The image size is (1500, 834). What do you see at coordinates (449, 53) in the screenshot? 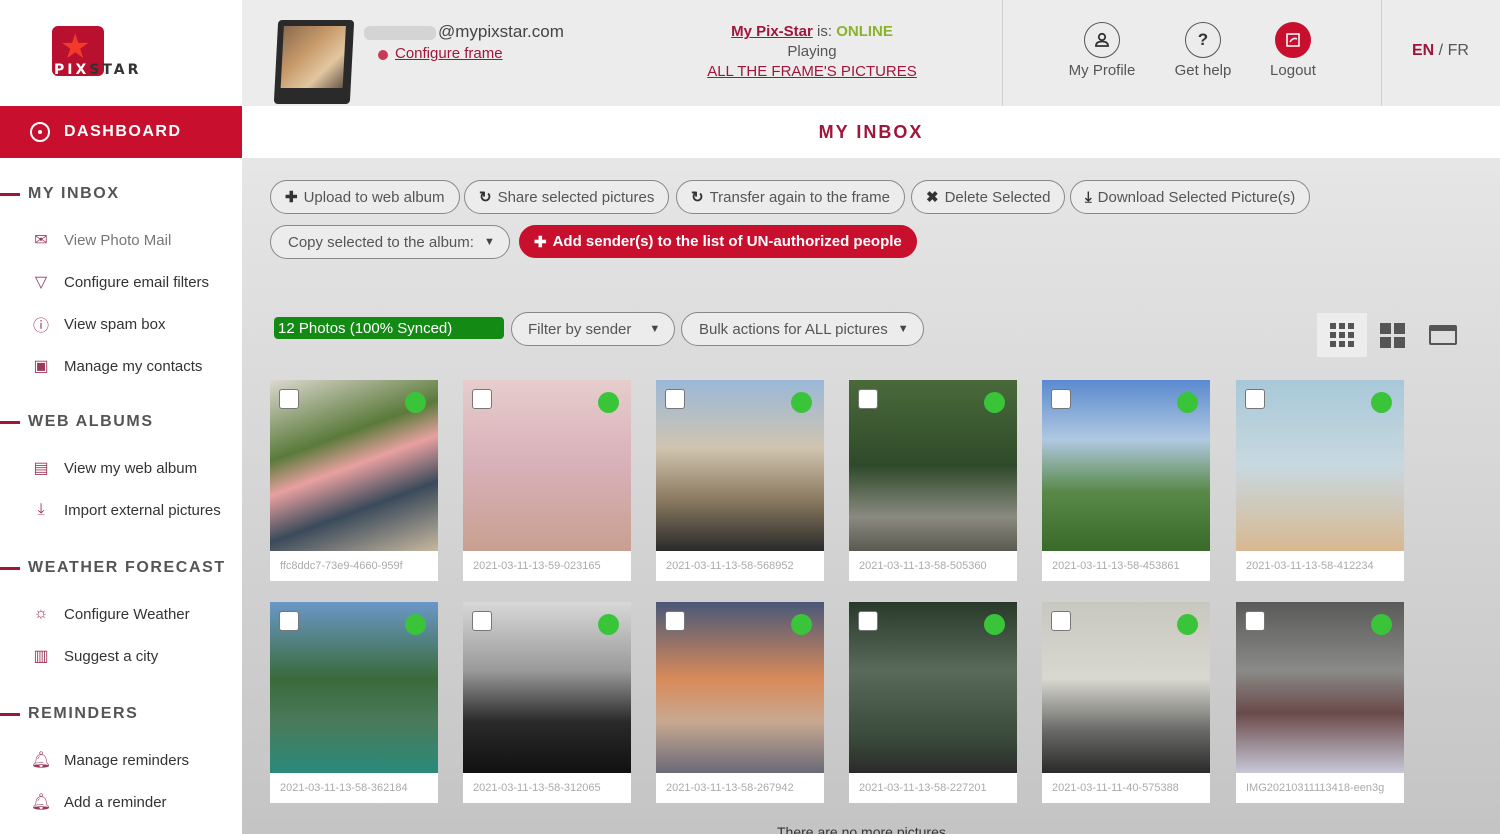
I see `configure-frame-link: Configure frame` at bounding box center [449, 53].